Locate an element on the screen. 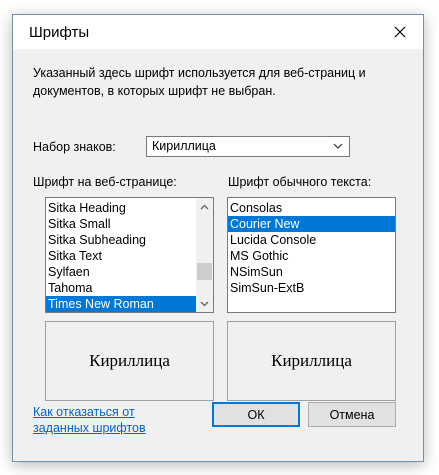 This screenshot has height=475, width=439. web-font-preview: Кириллица is located at coordinates (129, 361).